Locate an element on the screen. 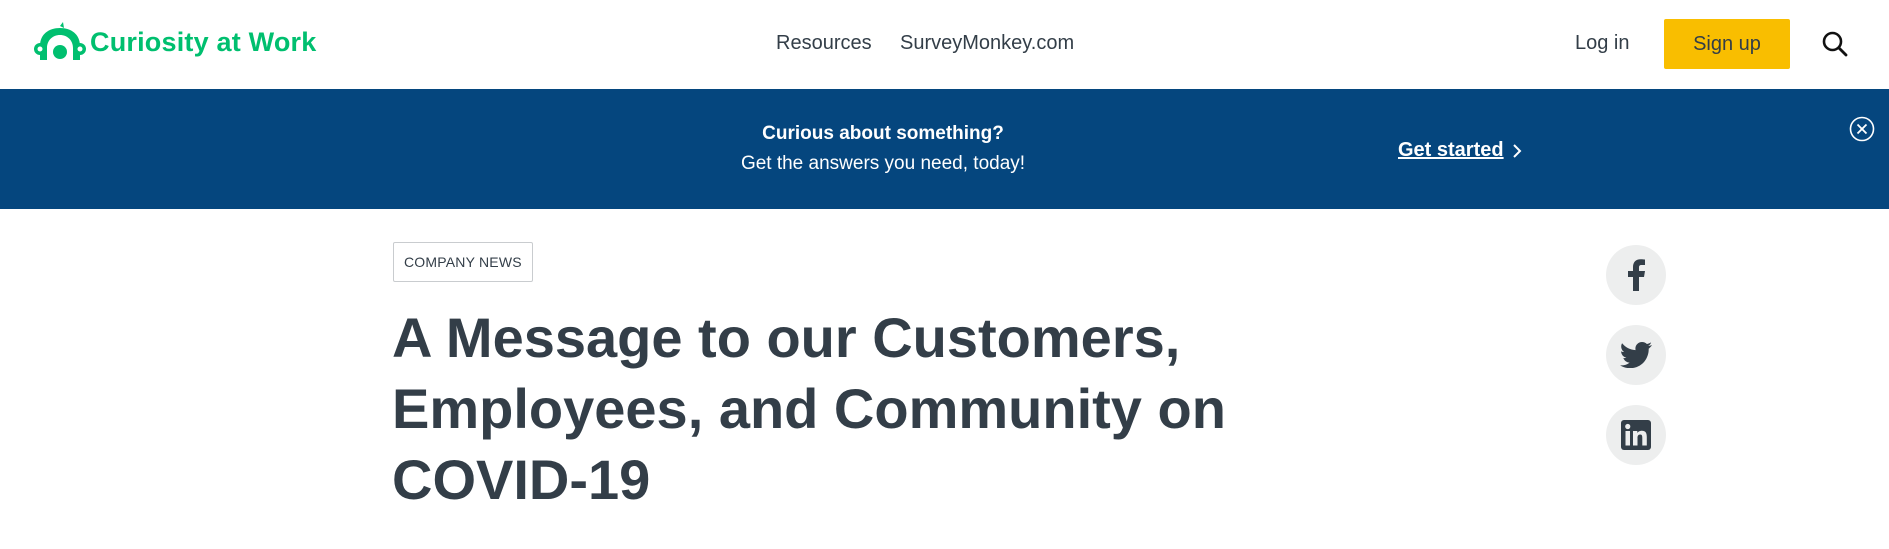 This screenshot has width=1889, height=549. monkey-logo-icon is located at coordinates (60, 41).